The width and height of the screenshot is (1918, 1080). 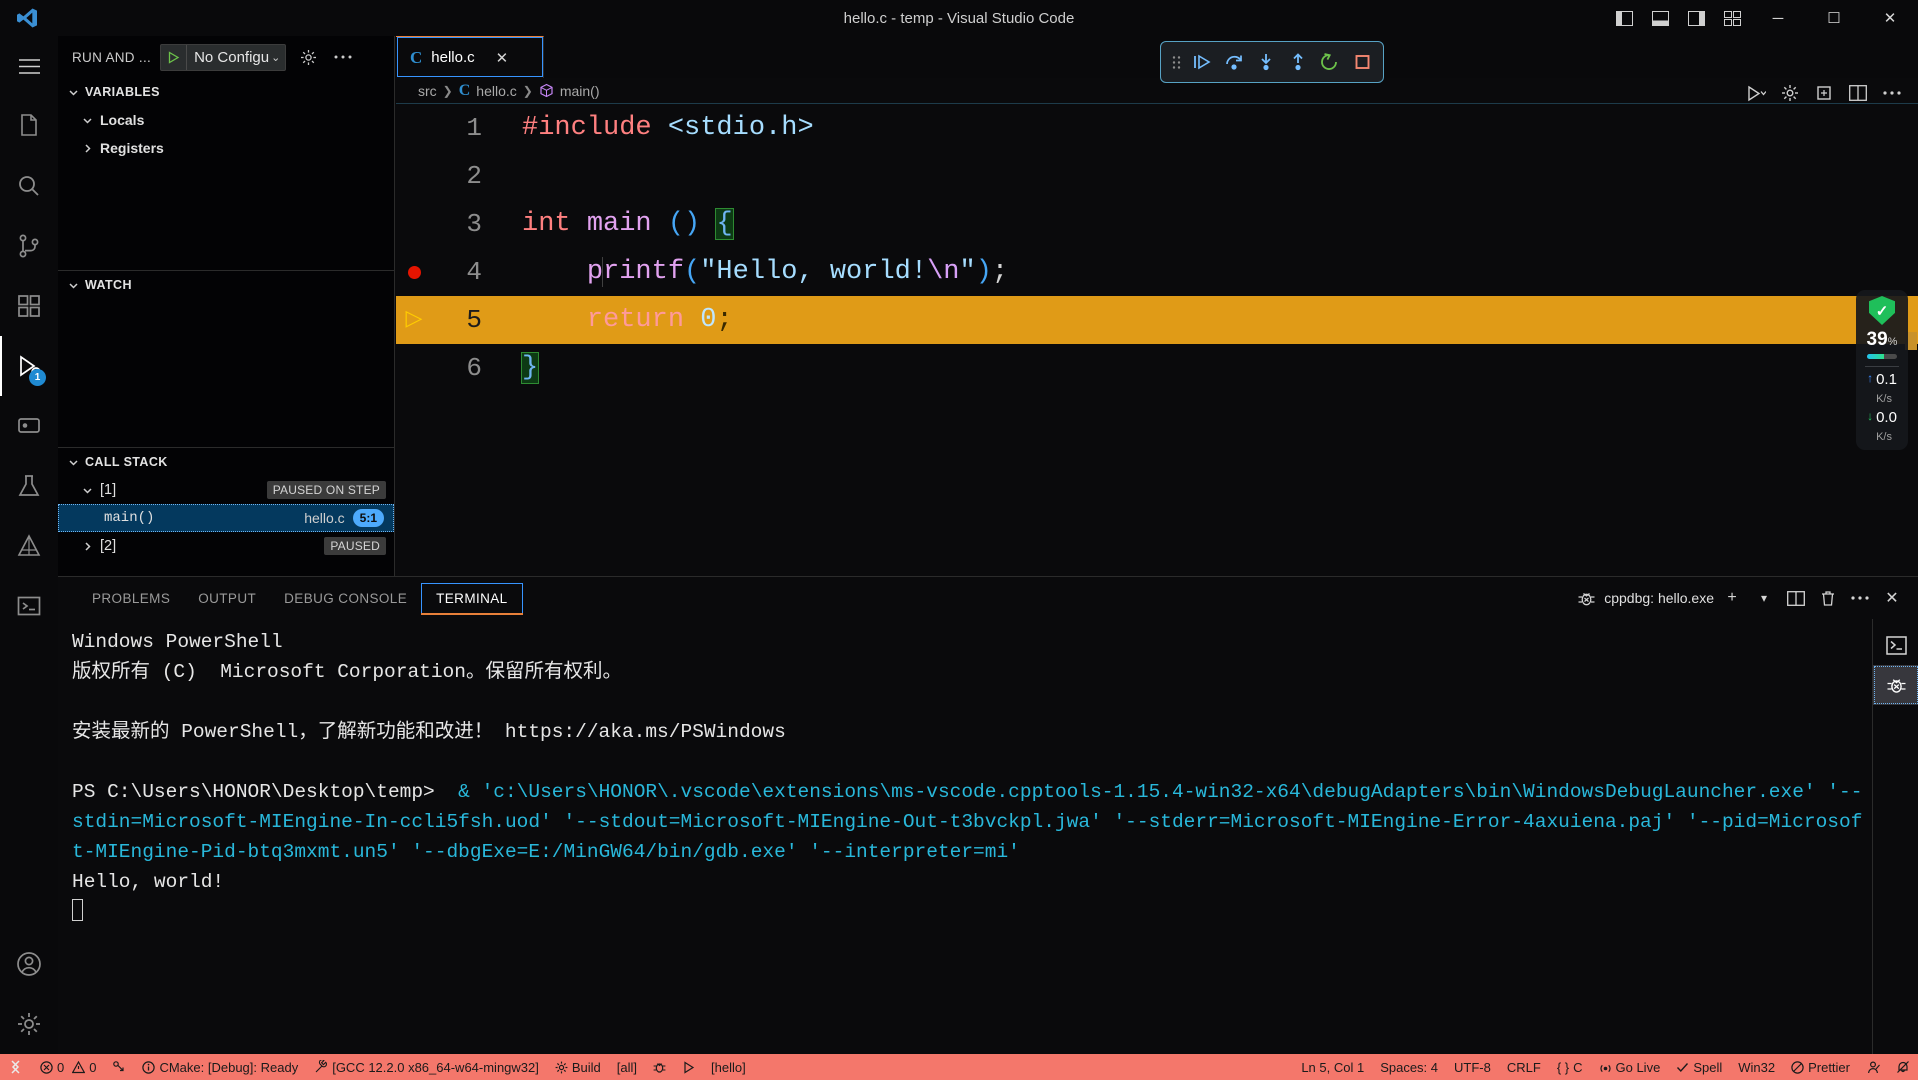 What do you see at coordinates (502, 58) in the screenshot?
I see `close-icon: ✕` at bounding box center [502, 58].